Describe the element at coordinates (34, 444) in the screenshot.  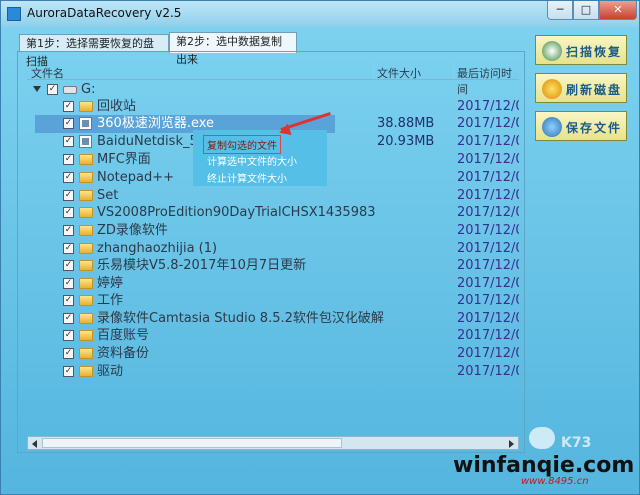
I see `scroll-left-icon` at that location.